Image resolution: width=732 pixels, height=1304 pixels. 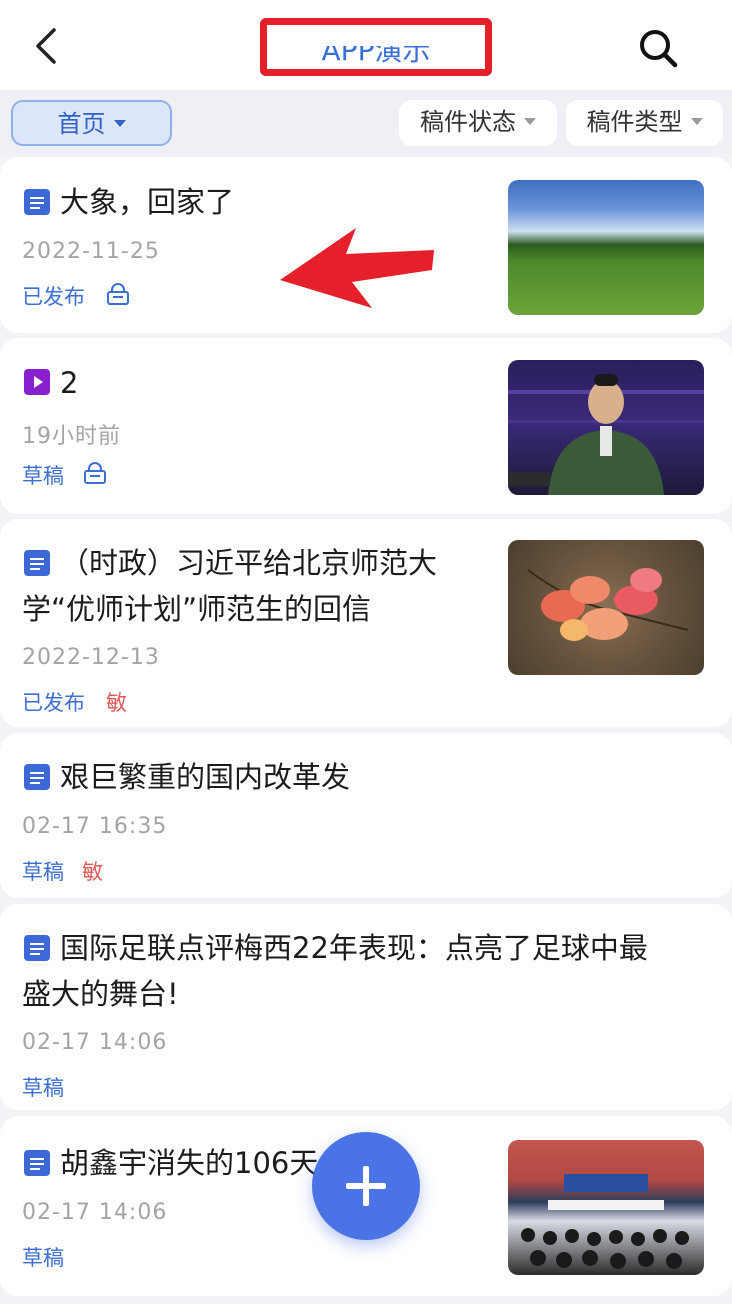 What do you see at coordinates (468, 122) in the screenshot?
I see `status-filter-label: 稿件状态` at bounding box center [468, 122].